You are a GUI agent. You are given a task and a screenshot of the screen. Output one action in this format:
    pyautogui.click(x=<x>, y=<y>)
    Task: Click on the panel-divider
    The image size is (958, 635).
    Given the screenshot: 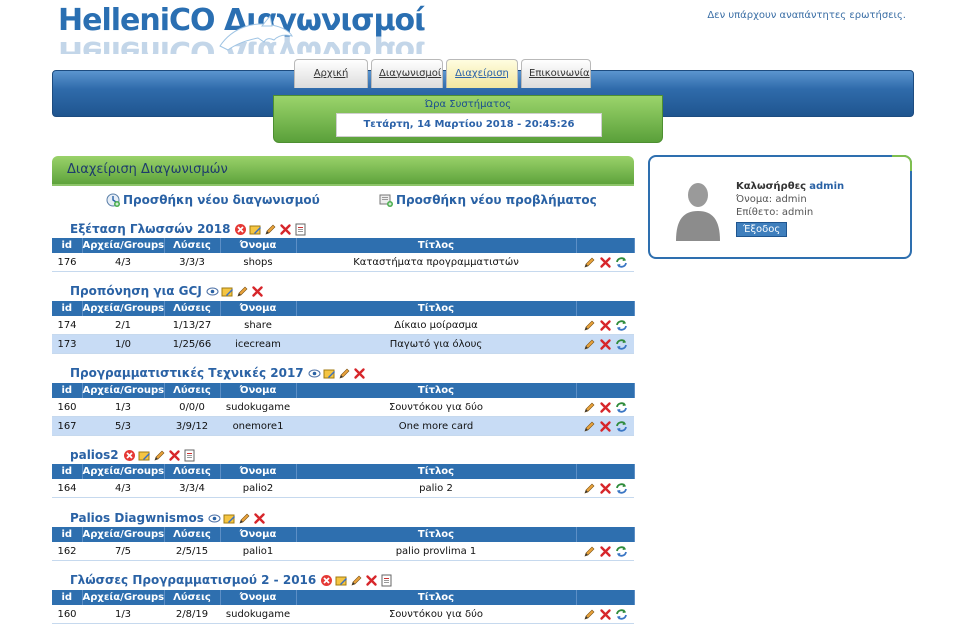 What is the action you would take?
    pyautogui.click(x=343, y=185)
    